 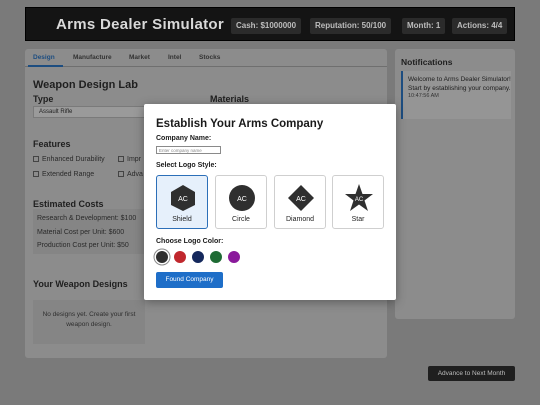 I want to click on logo-option-star: AC Star, so click(x=358, y=202).